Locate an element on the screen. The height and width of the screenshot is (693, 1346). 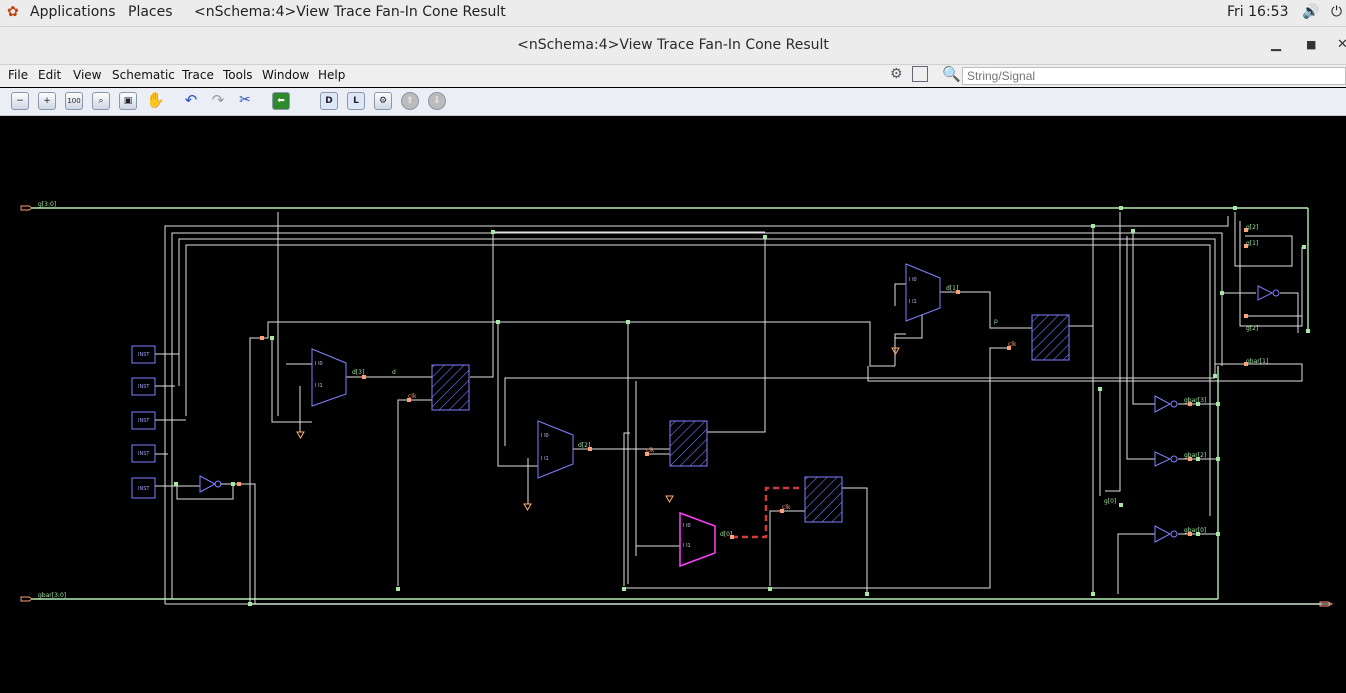
net-label-d2: d[2] is located at coordinates (584, 445).